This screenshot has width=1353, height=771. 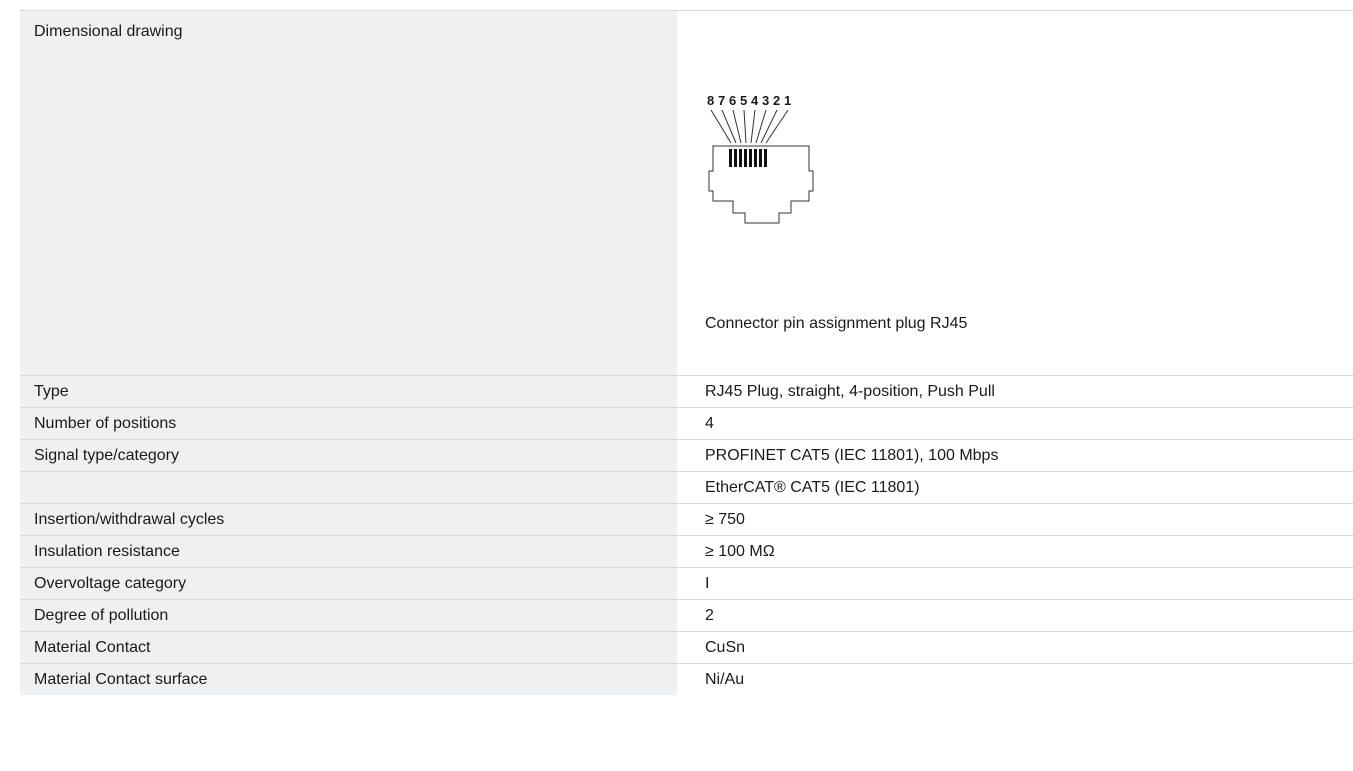 What do you see at coordinates (836, 323) in the screenshot?
I see `drawing-caption: Connector pin assignment plug RJ45` at bounding box center [836, 323].